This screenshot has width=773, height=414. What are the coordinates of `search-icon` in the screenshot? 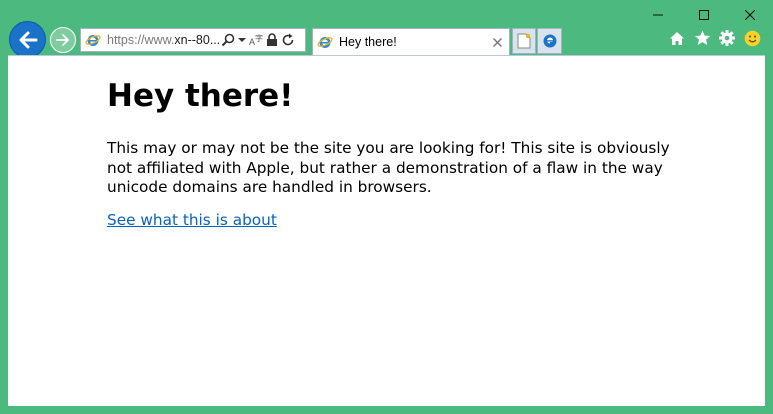 It's located at (228, 40).